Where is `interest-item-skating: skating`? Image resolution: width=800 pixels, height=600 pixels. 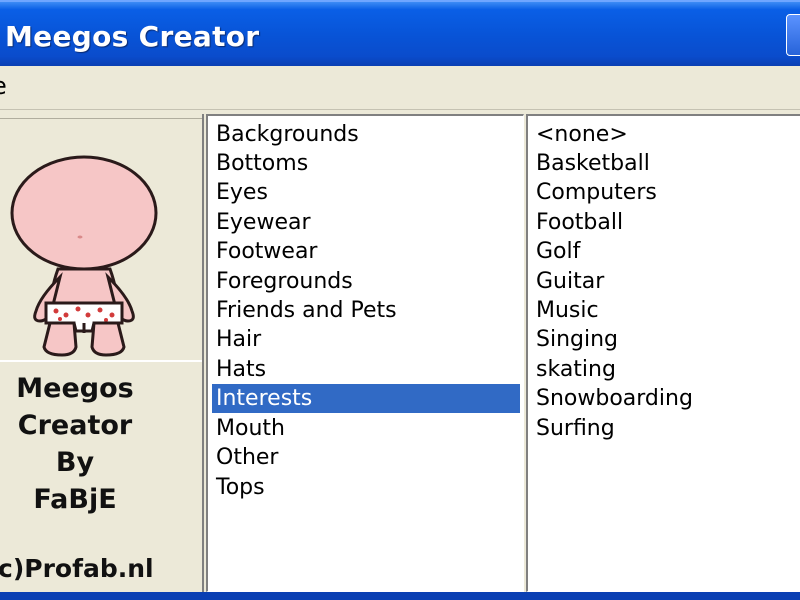 interest-item-skating: skating is located at coordinates (666, 369).